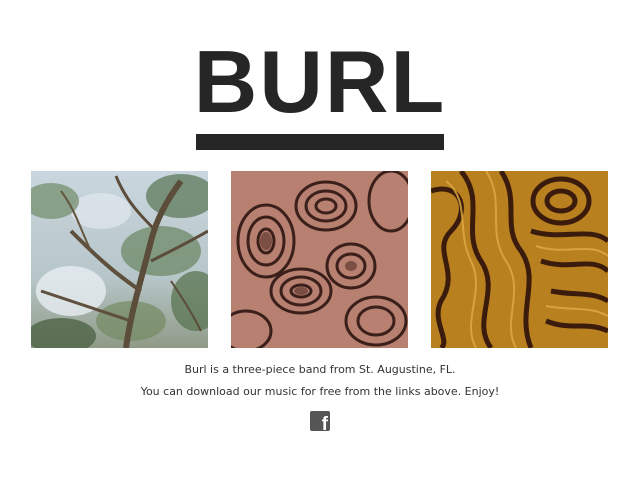  I want to click on album-link-burl-gold, so click(519, 259).